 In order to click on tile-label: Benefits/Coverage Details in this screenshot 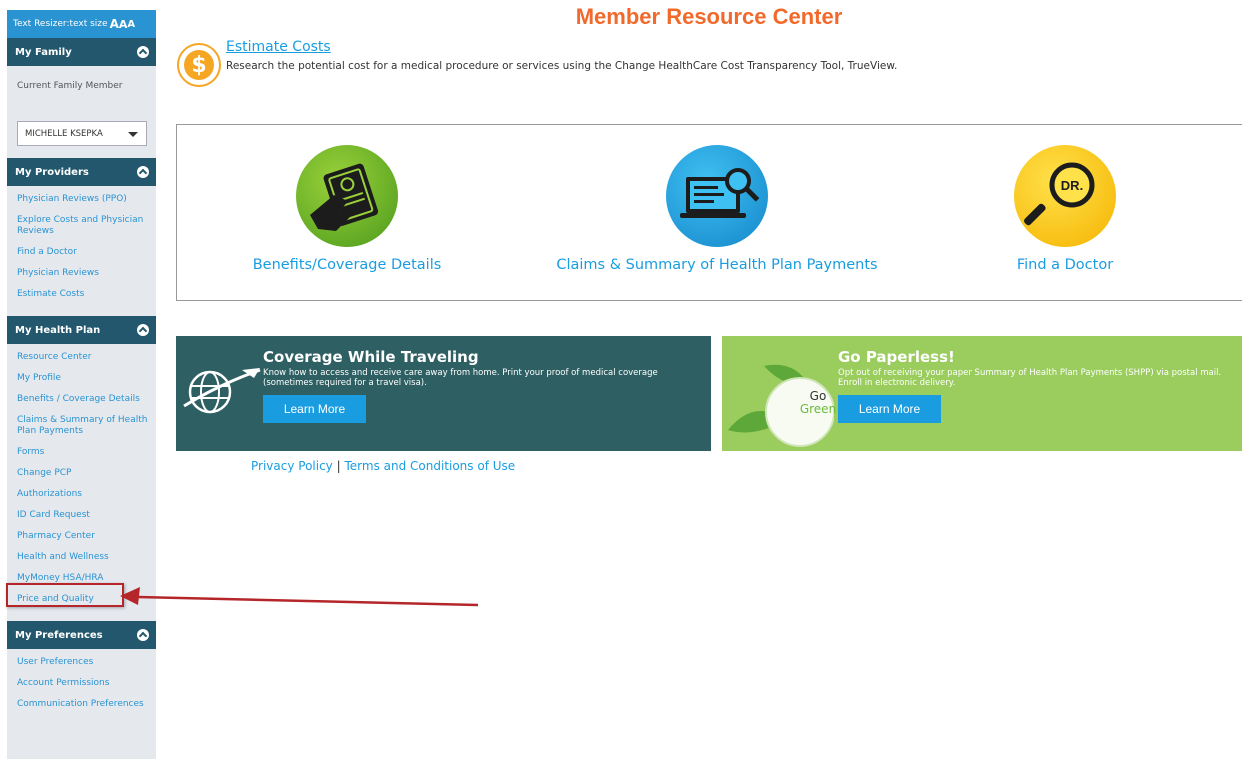, I will do `click(347, 265)`.